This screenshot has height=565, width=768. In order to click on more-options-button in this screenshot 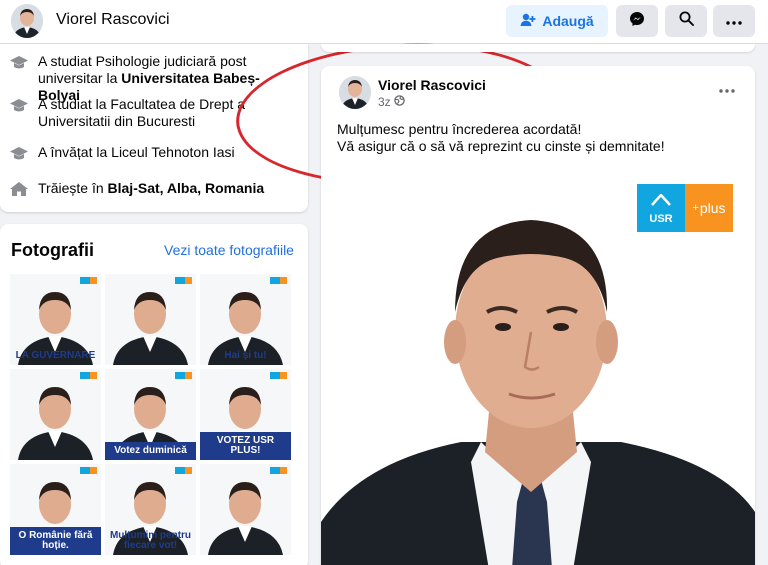, I will do `click(734, 21)`.